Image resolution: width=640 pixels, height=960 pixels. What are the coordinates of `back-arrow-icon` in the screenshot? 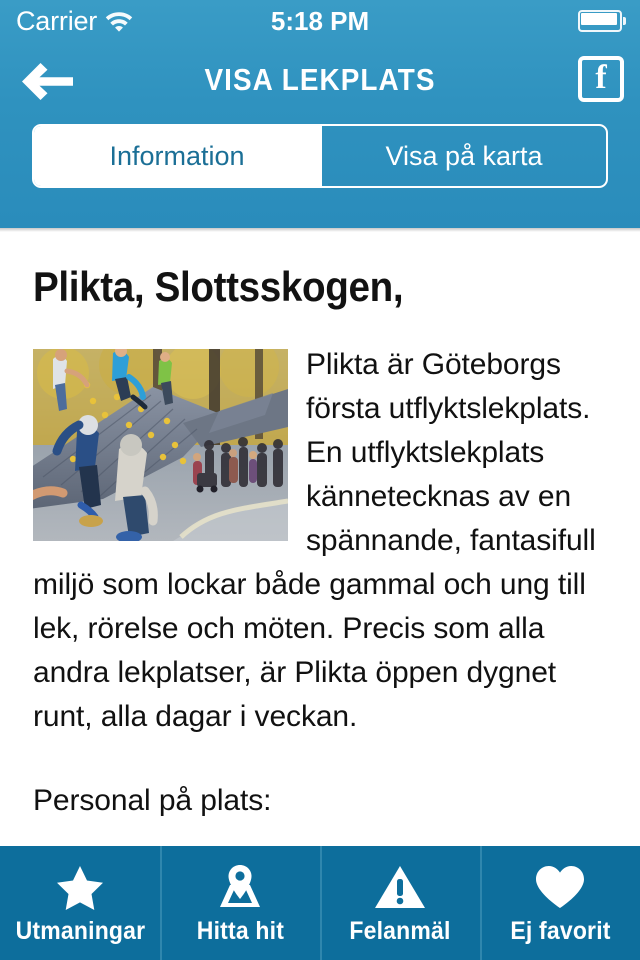 It's located at (47, 81).